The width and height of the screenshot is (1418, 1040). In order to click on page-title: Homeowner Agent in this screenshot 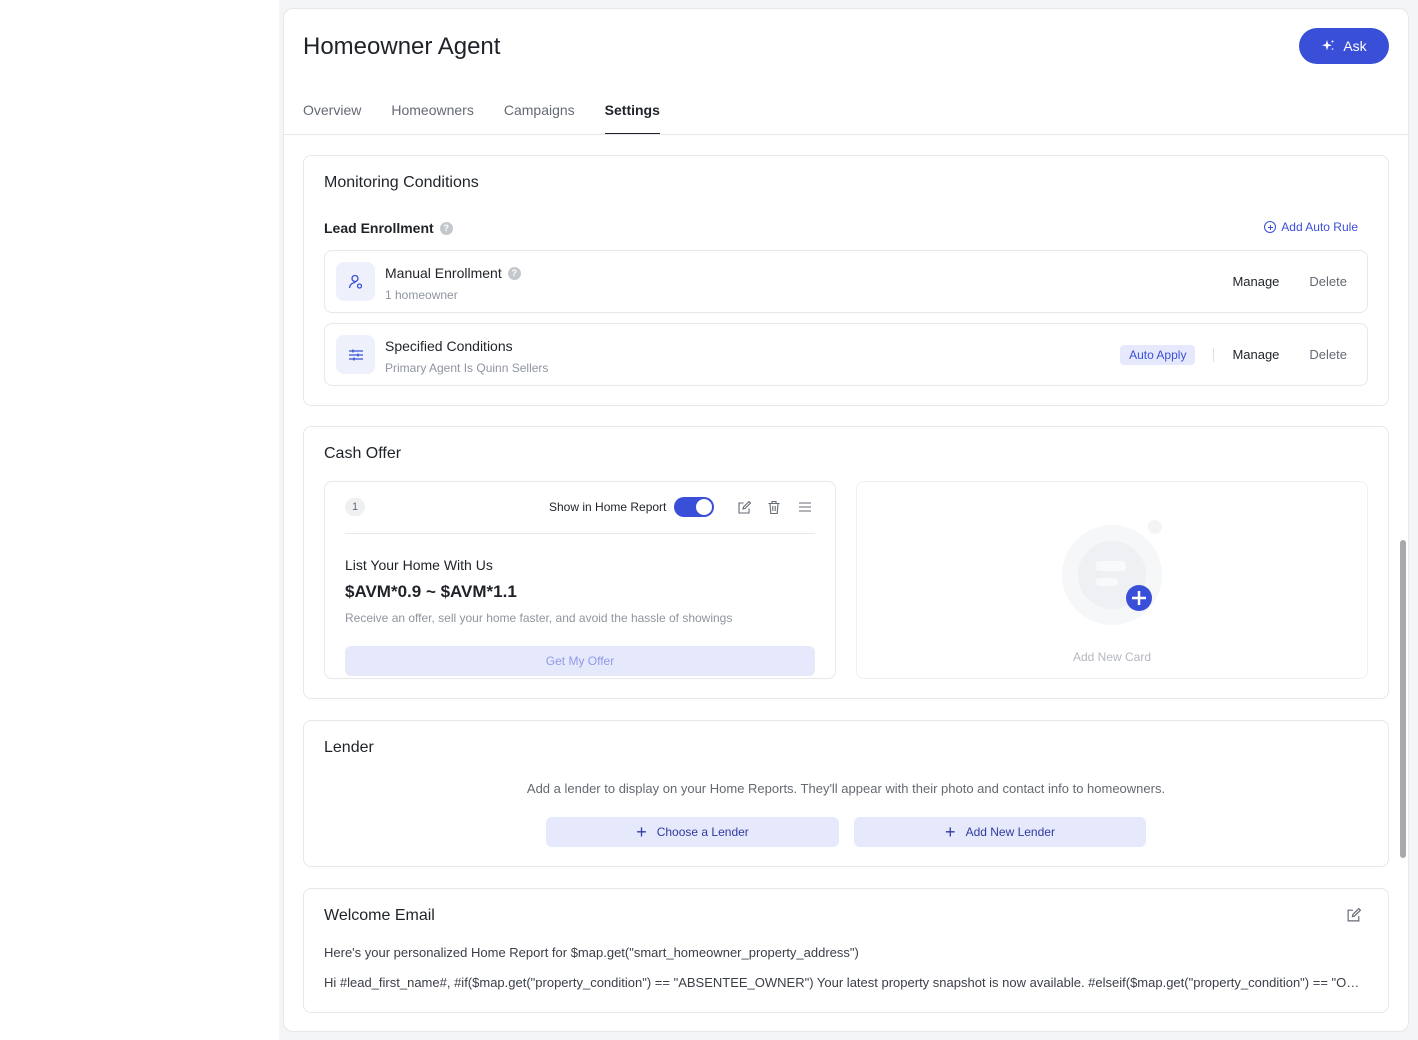, I will do `click(402, 46)`.